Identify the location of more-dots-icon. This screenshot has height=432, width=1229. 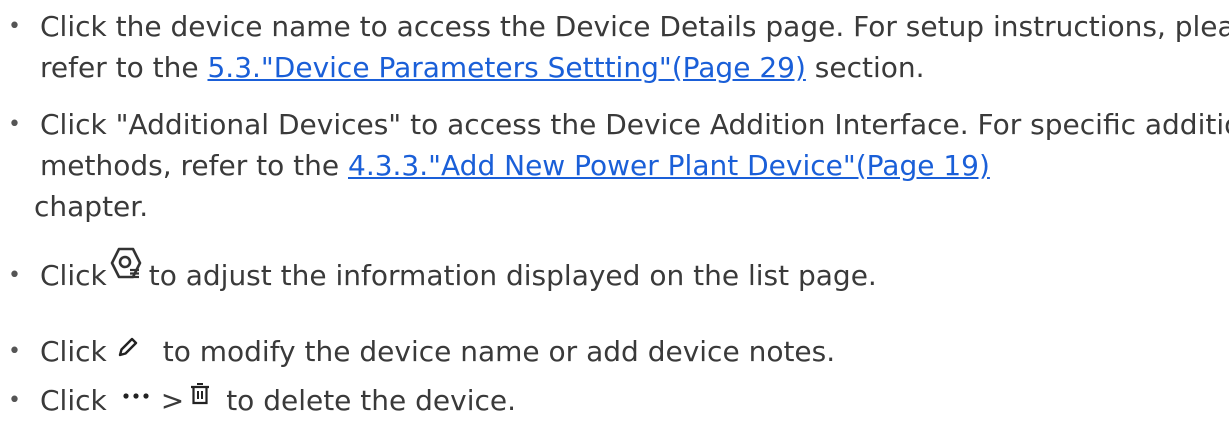
(136, 396).